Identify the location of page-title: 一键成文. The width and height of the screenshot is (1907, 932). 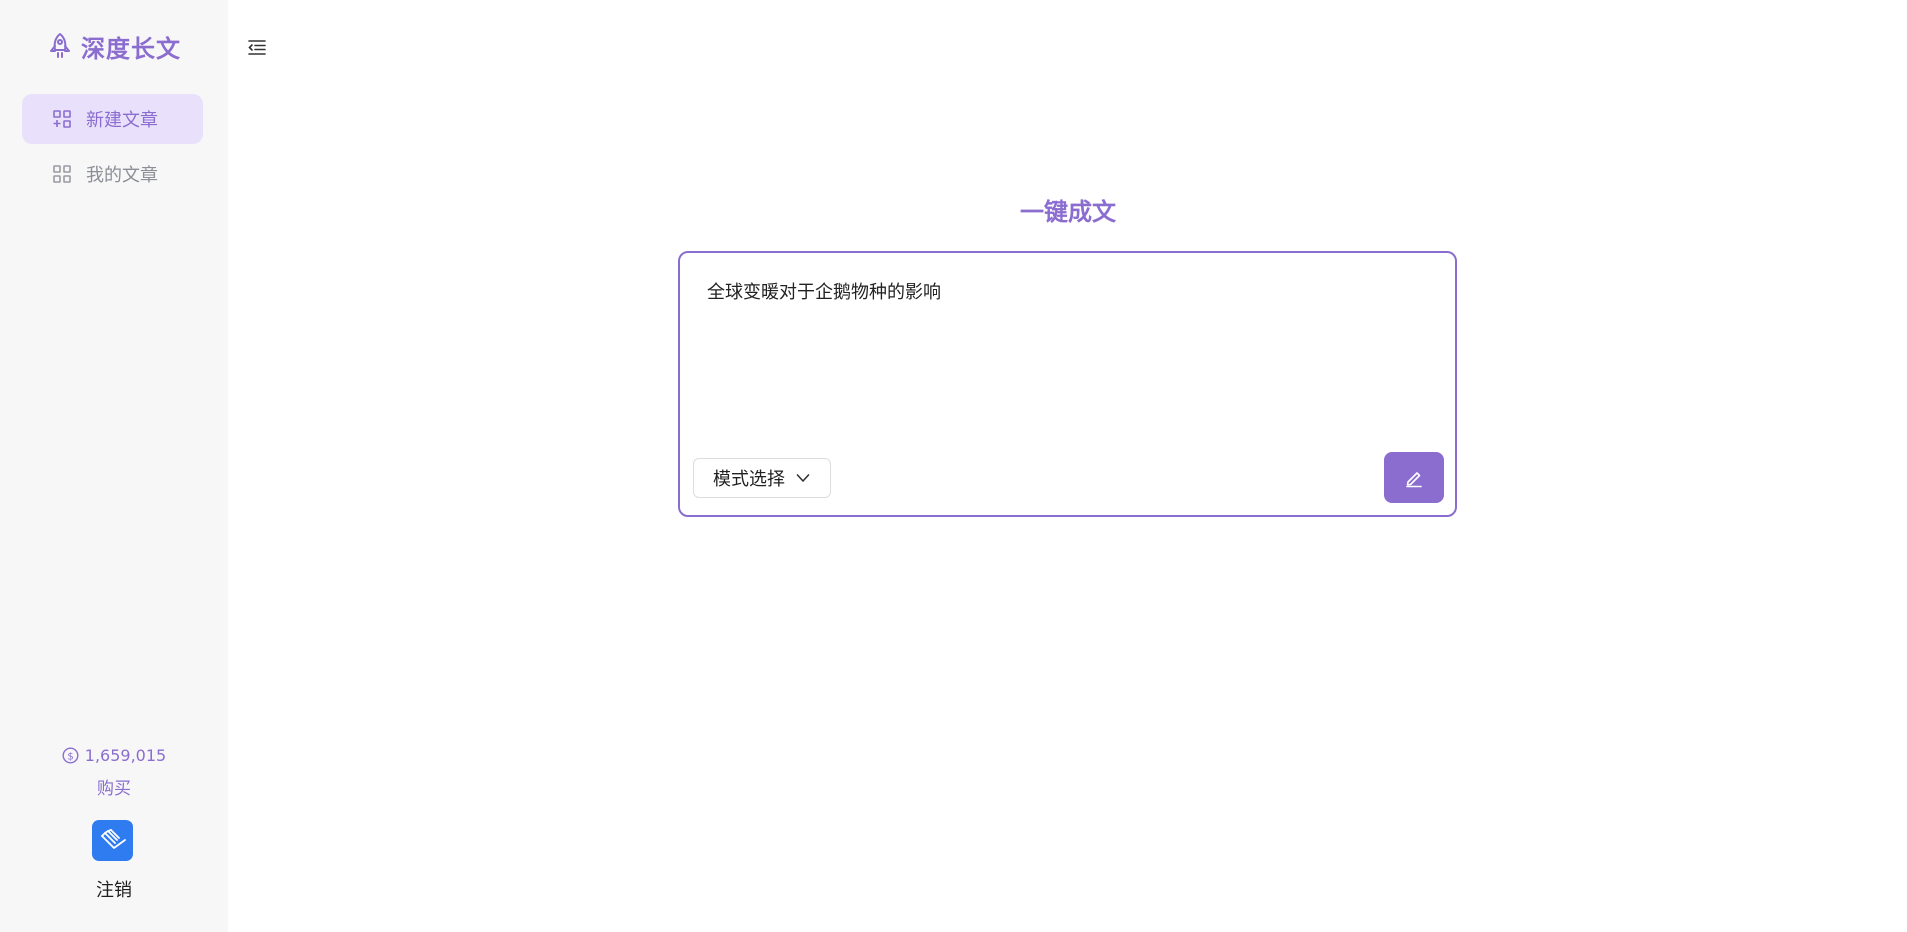
(1068, 212).